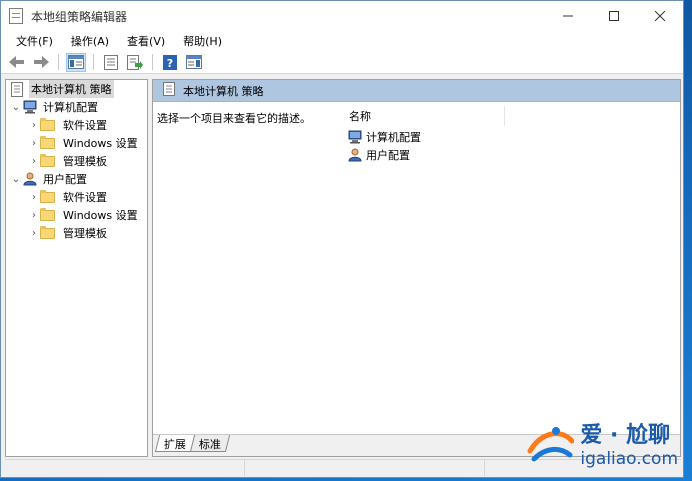 This screenshot has width=692, height=481. What do you see at coordinates (342, 16) in the screenshot?
I see `title-bar: 本地组策略编辑器` at bounding box center [342, 16].